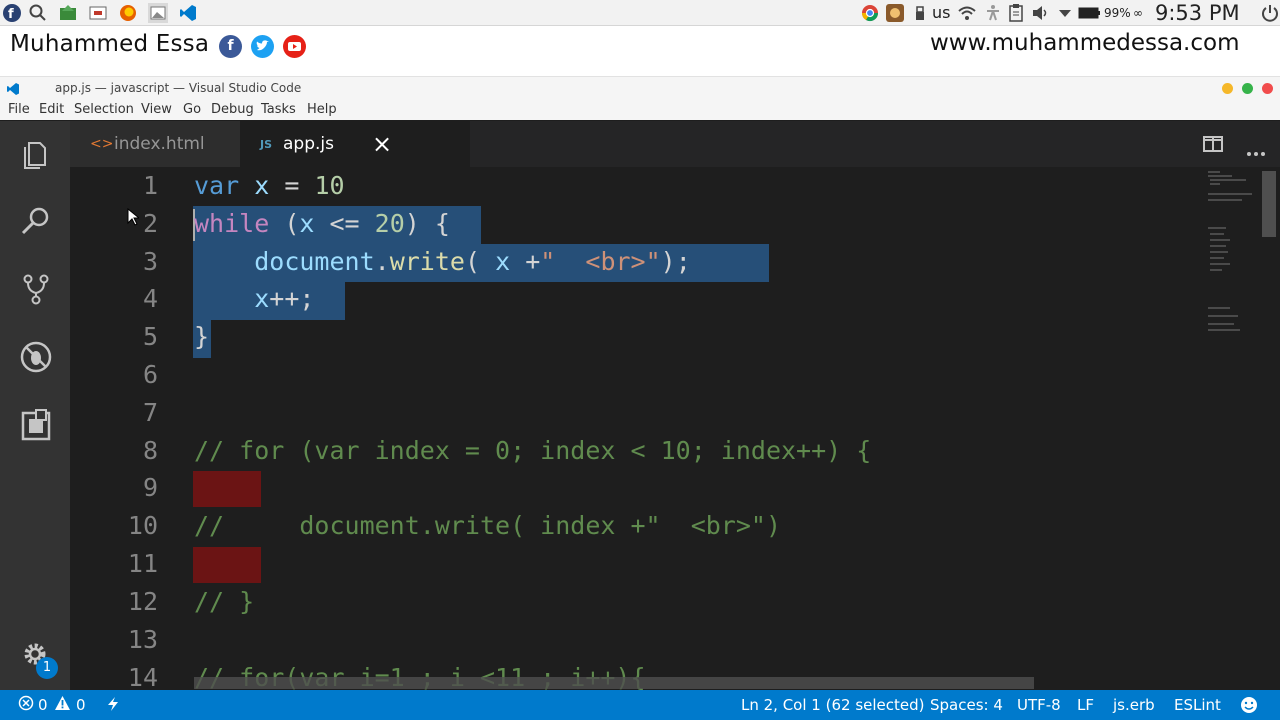 Image resolution: width=1280 pixels, height=720 pixels. Describe the element at coordinates (284, 298) in the screenshot. I see `code-line: x++;` at that location.